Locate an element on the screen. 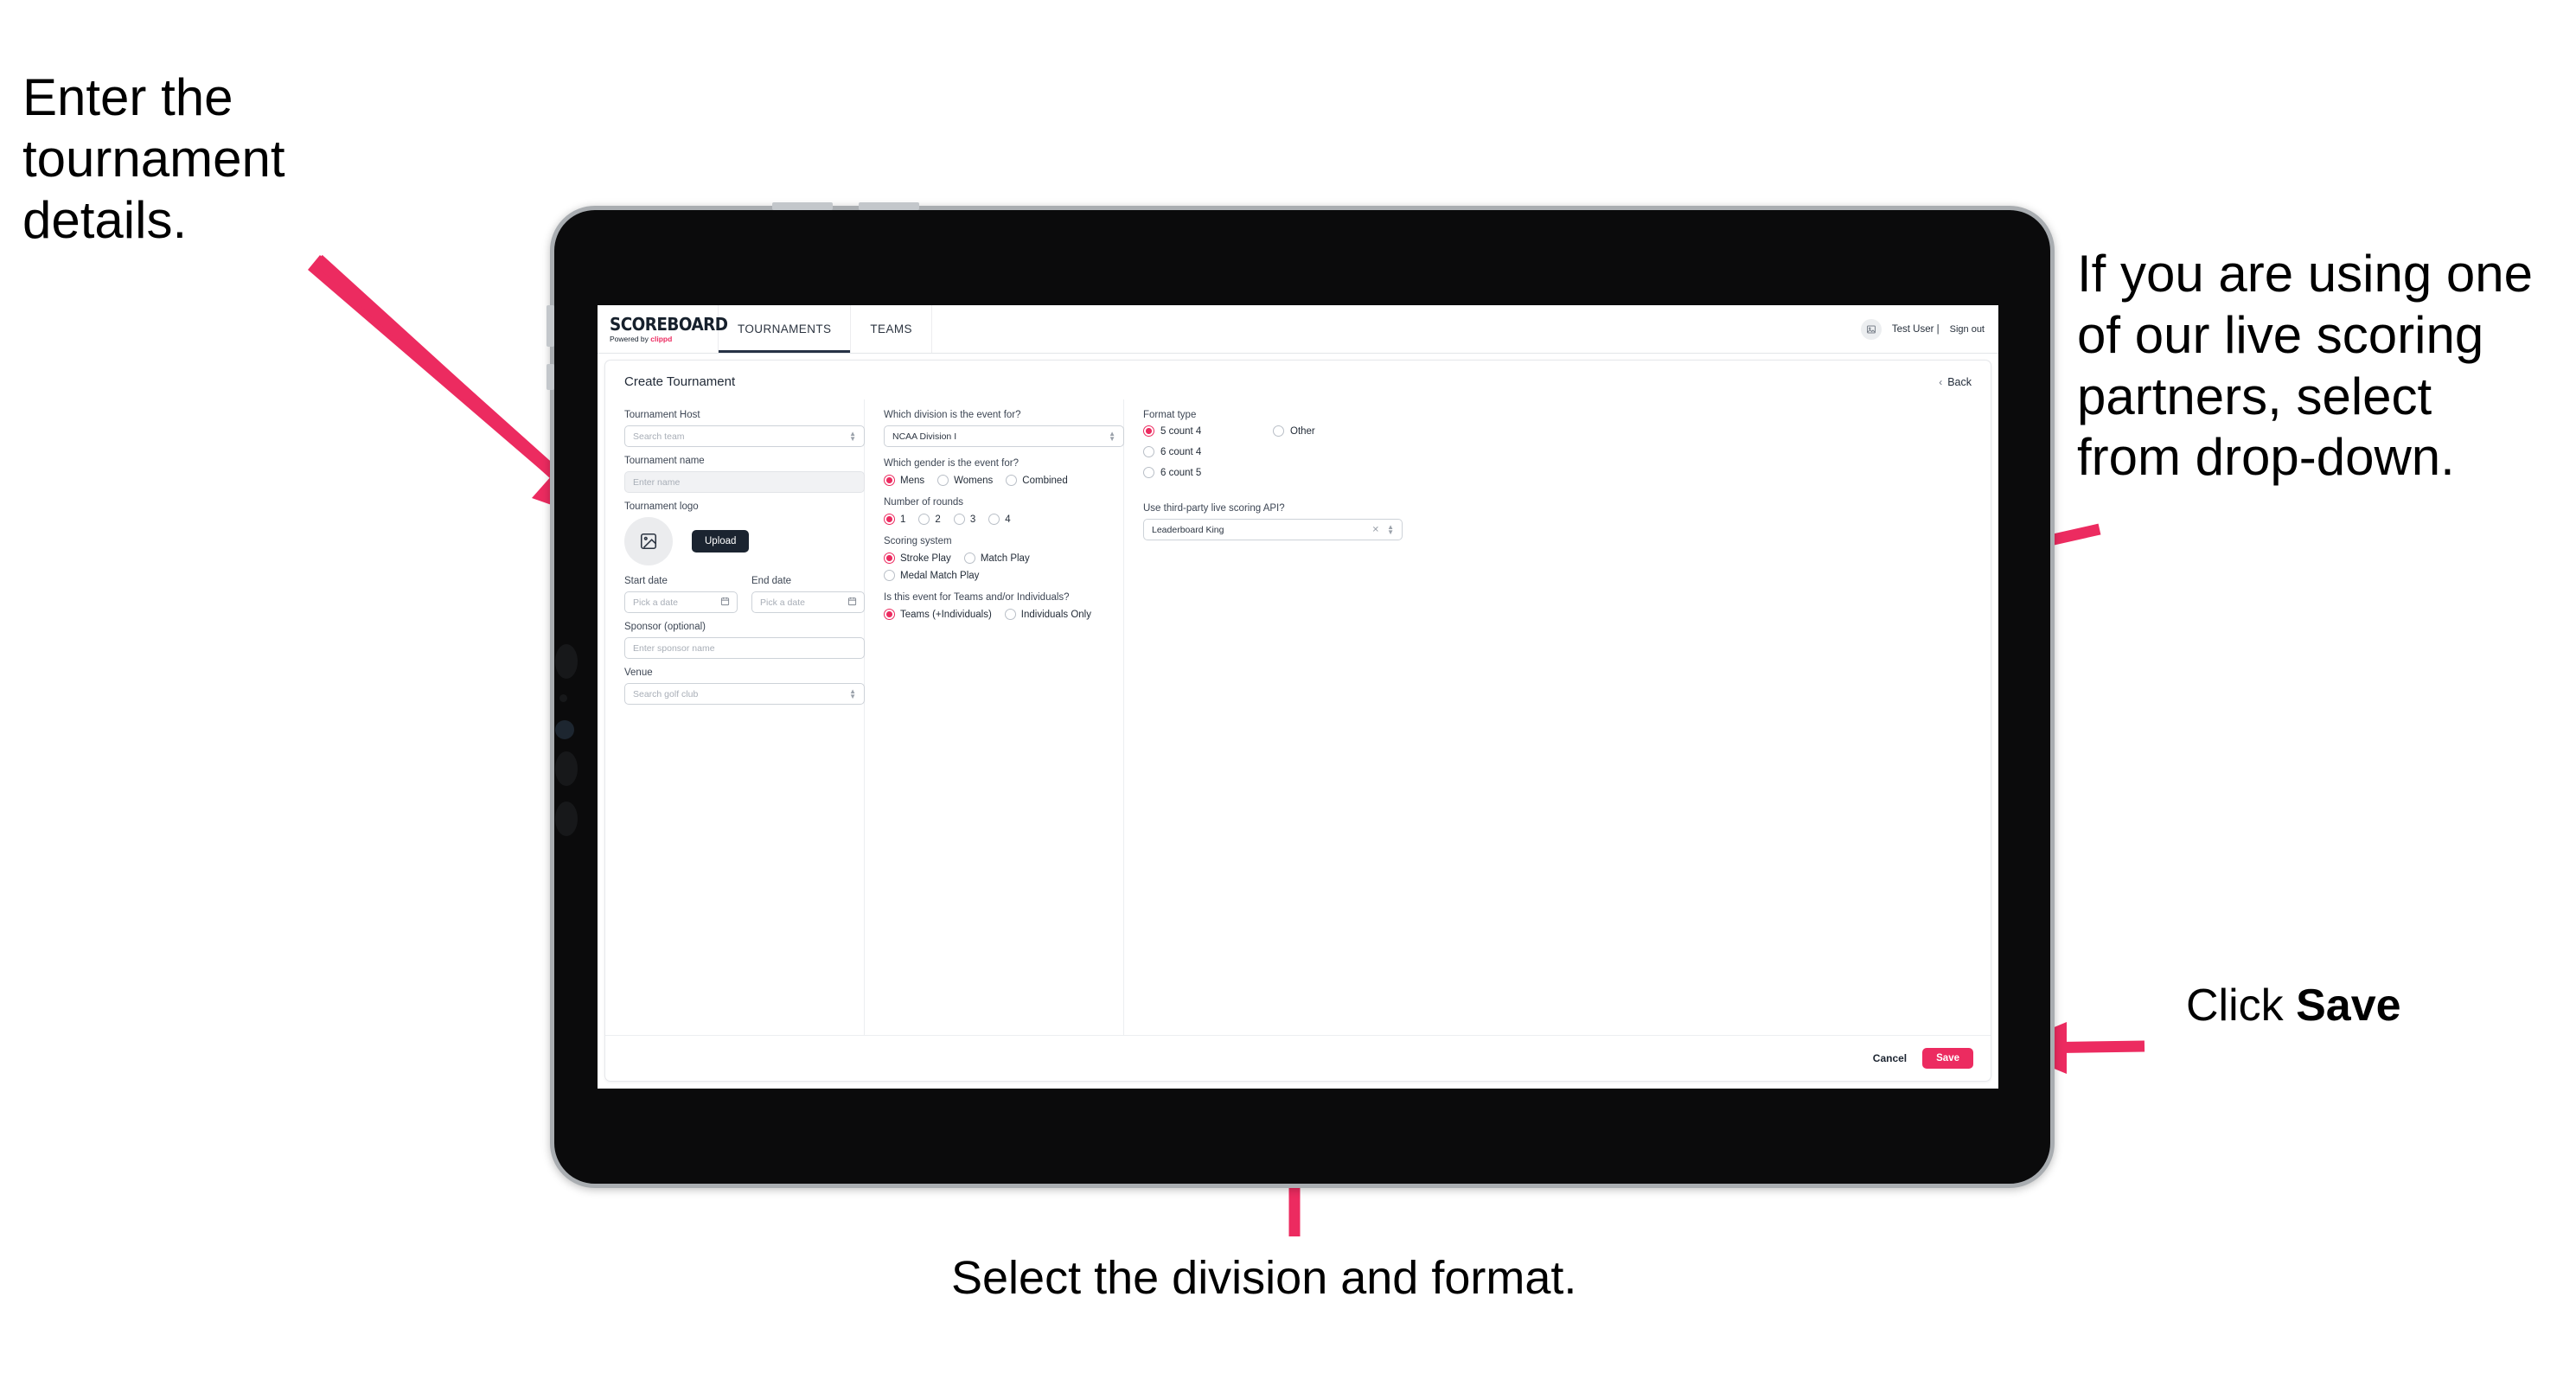 The image size is (2576, 1386). cancel-button: Cancel is located at coordinates (1890, 1058).